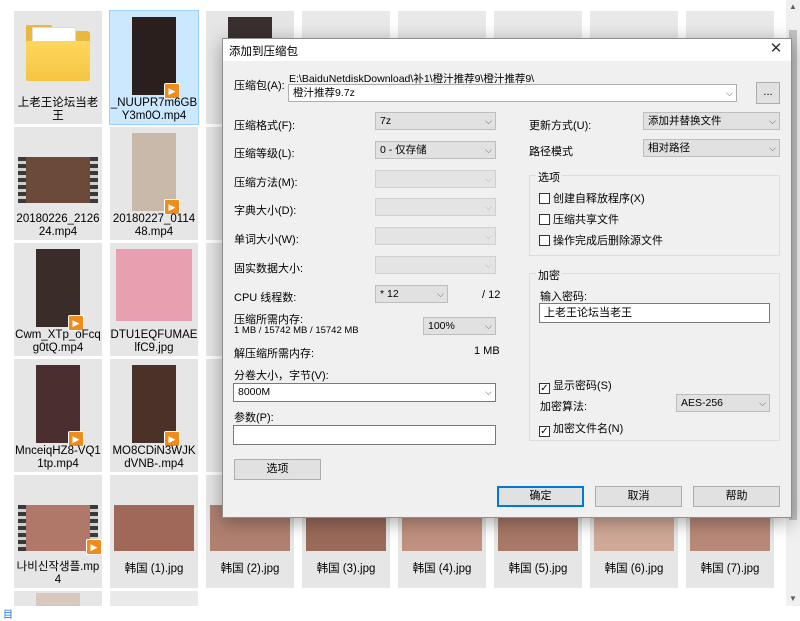  I want to click on threads-max: / 12, so click(491, 295).